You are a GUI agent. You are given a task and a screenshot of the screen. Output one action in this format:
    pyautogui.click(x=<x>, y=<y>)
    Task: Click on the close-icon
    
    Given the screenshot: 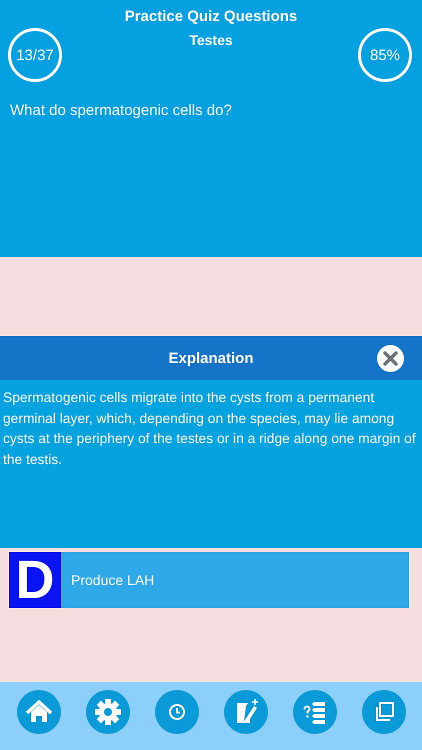 What is the action you would take?
    pyautogui.click(x=390, y=358)
    